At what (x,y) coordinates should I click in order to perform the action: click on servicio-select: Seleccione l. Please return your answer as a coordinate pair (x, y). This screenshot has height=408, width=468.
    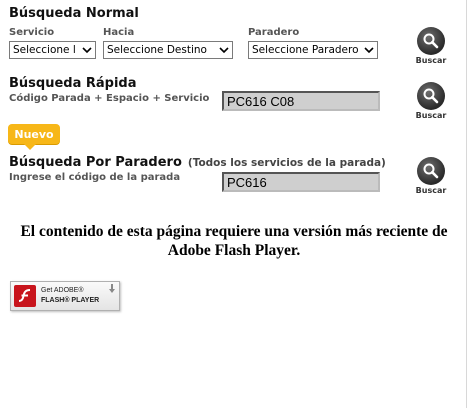
    Looking at the image, I should click on (52, 50).